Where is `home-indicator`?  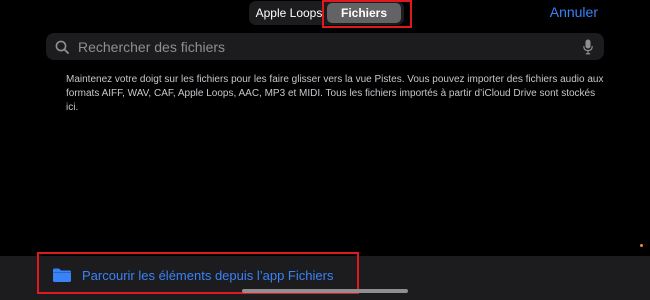 home-indicator is located at coordinates (325, 291).